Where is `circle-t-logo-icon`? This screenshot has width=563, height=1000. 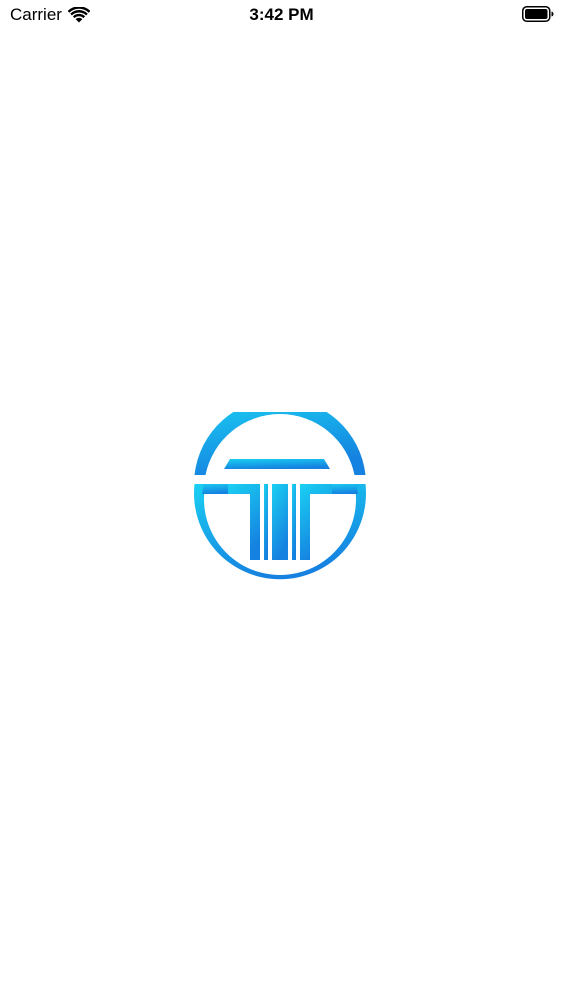 circle-t-logo-icon is located at coordinates (280, 496).